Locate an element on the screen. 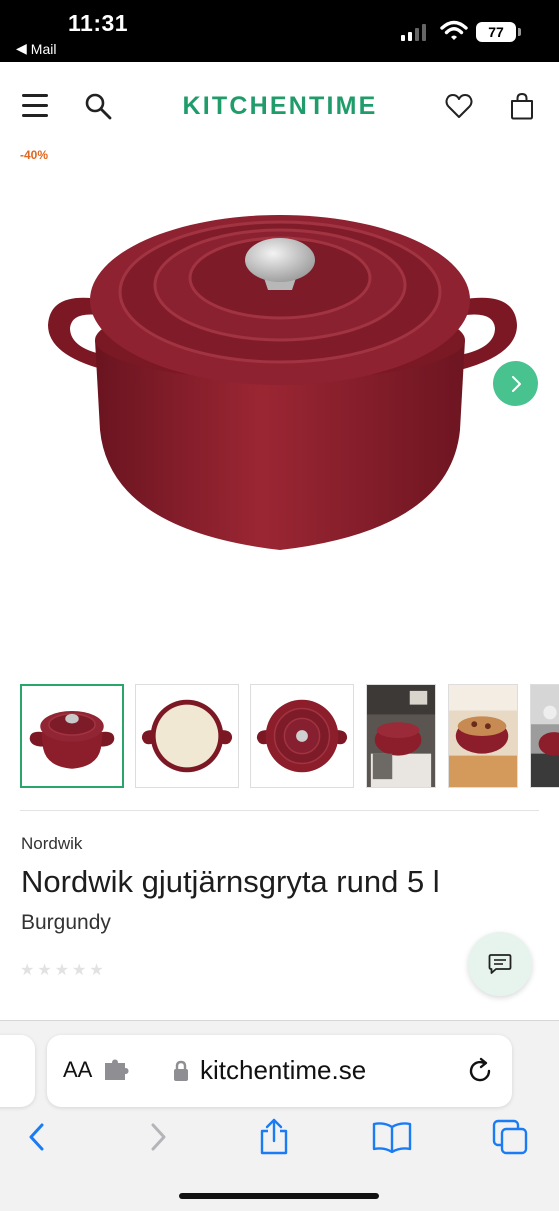 The width and height of the screenshot is (559, 1211). next-image-button is located at coordinates (515, 383).